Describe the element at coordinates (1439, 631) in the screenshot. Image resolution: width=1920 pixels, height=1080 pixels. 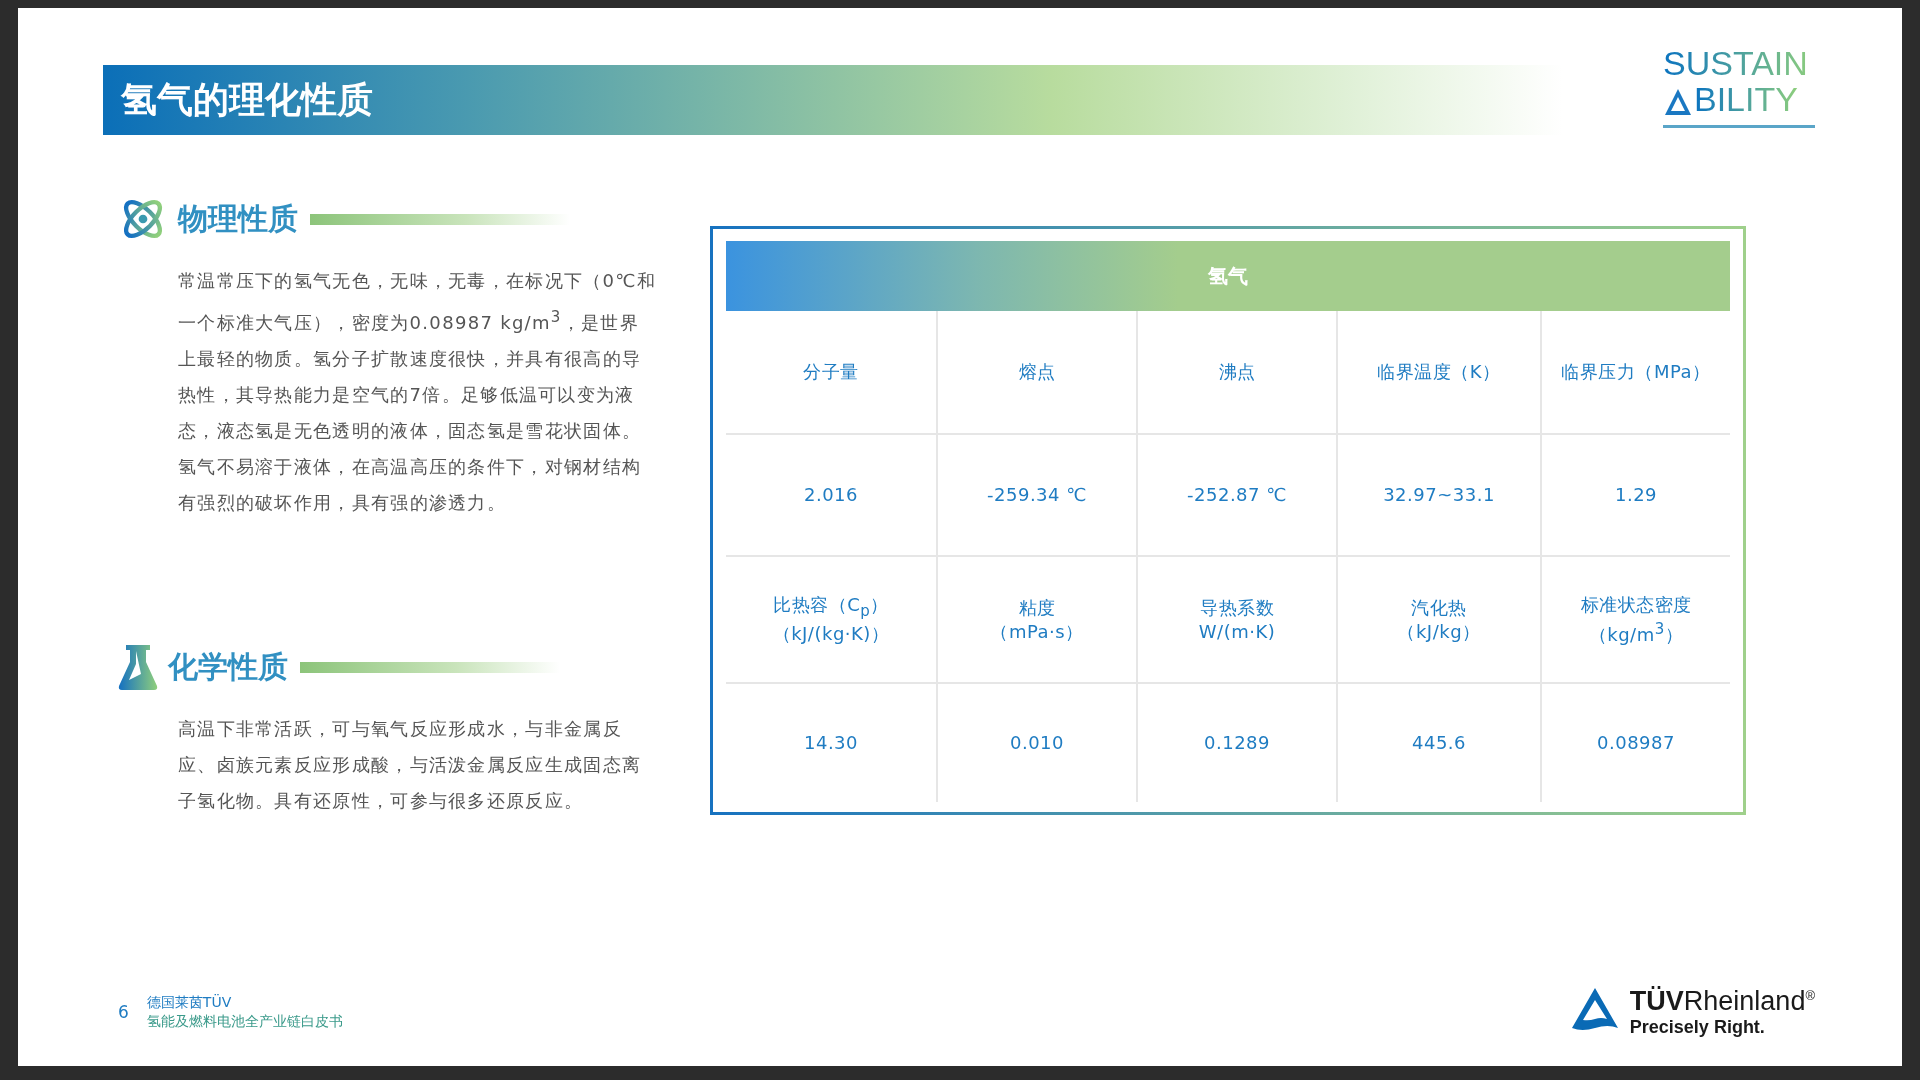
I see `property-unit: （kJ/kg）` at that location.